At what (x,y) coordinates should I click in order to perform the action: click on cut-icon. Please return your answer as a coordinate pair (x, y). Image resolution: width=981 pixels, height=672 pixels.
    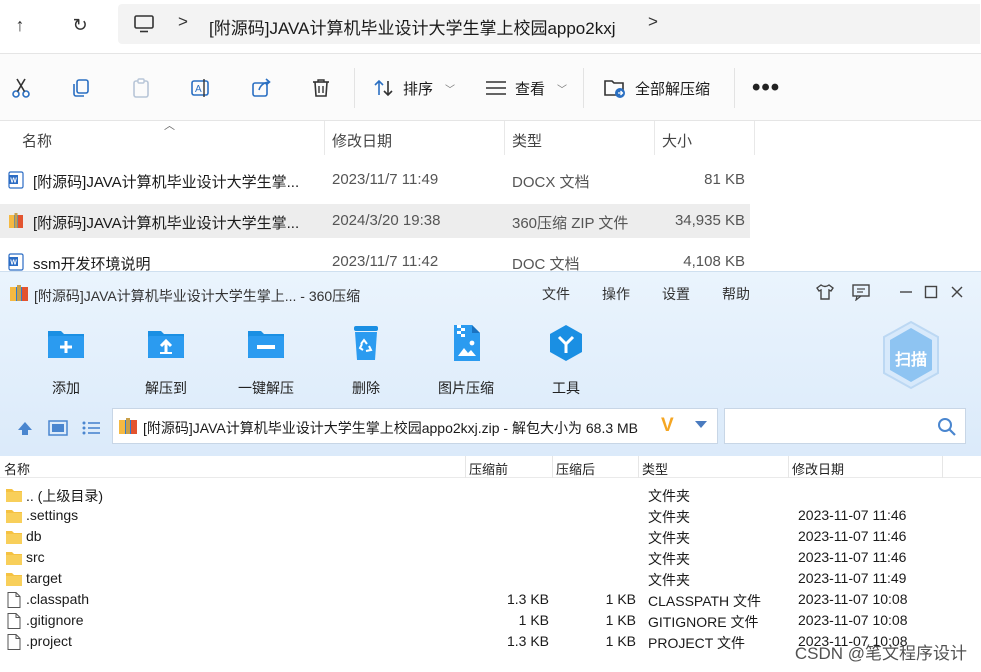
    Looking at the image, I should click on (21, 88).